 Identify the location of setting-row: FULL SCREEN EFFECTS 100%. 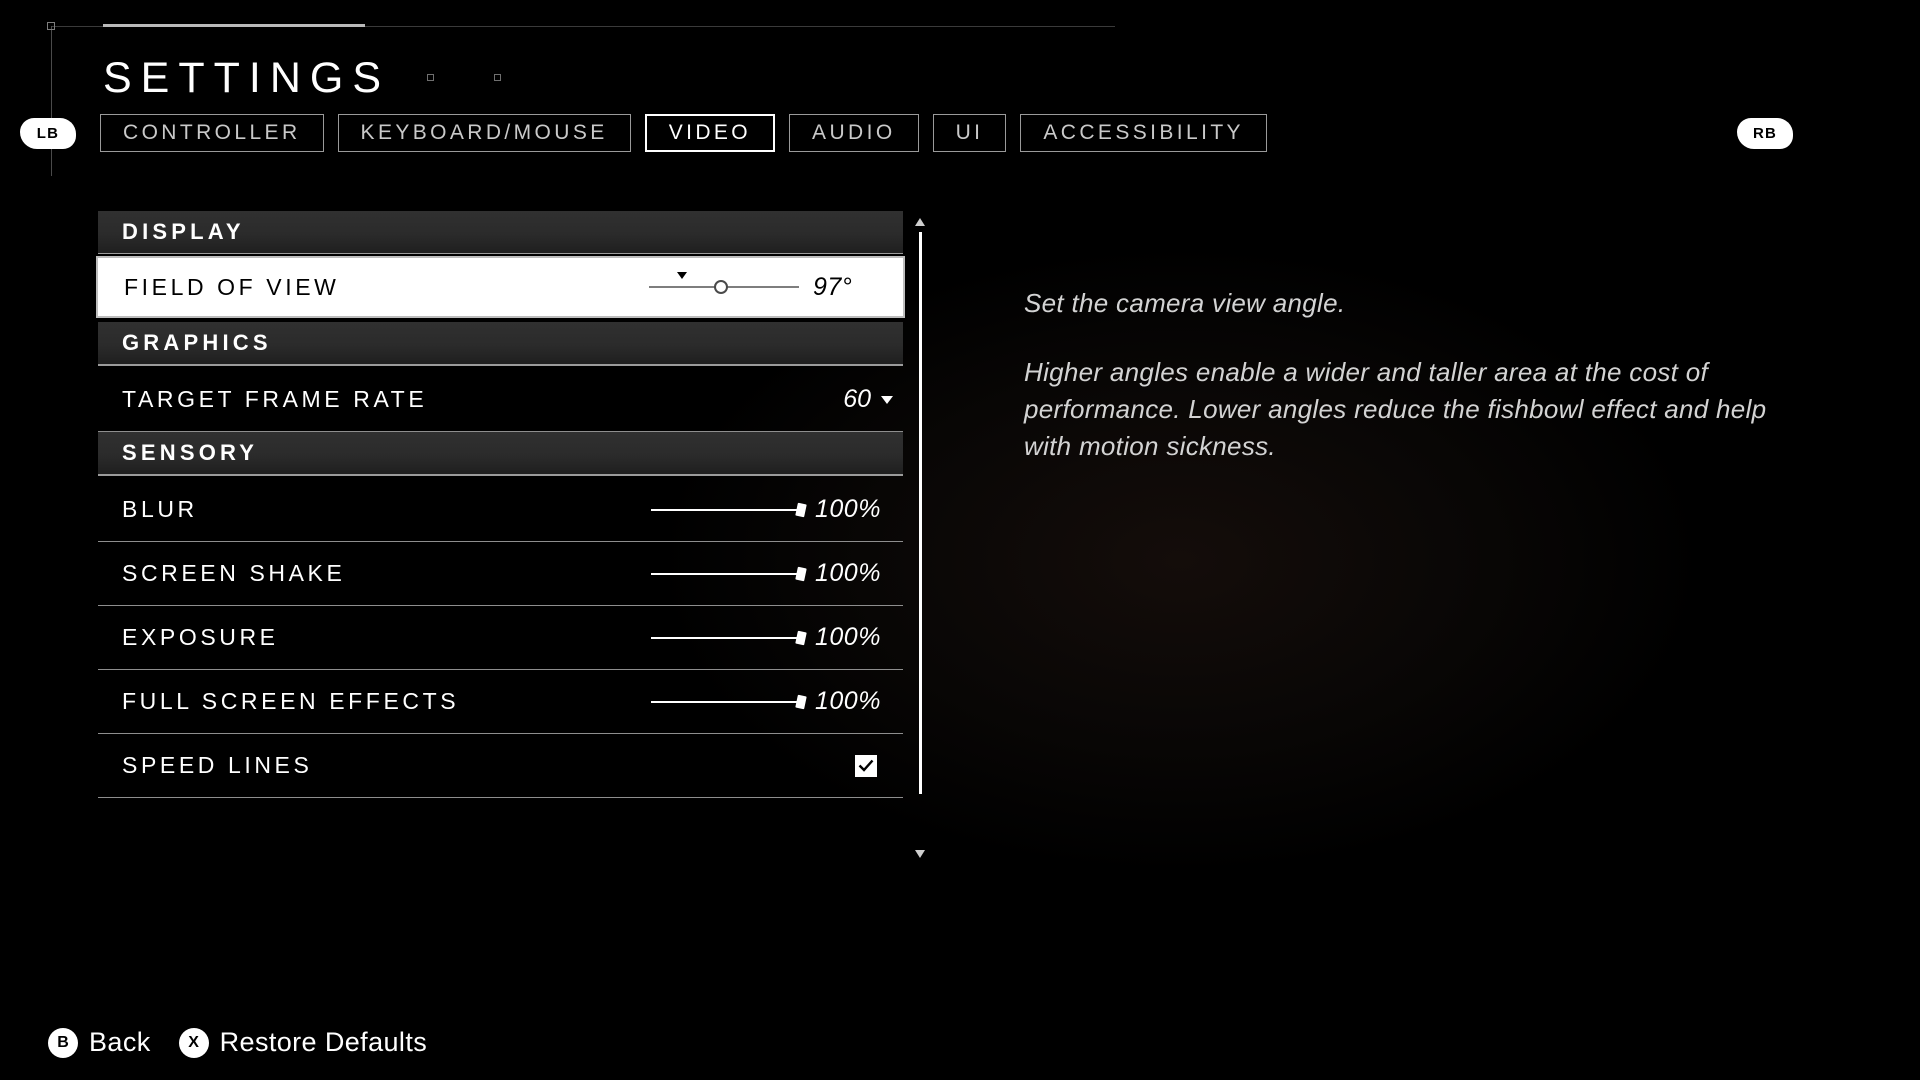
(500, 702).